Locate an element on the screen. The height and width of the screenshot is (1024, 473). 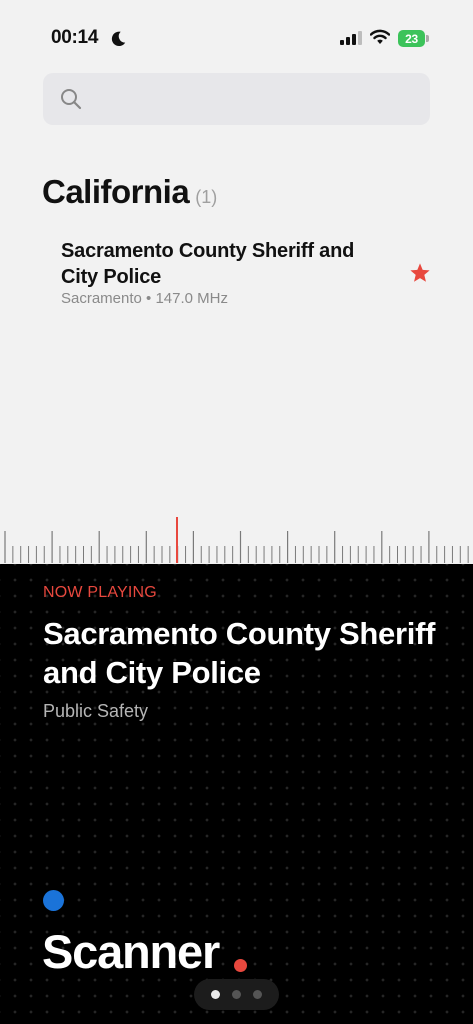
wifi-icon is located at coordinates (380, 36).